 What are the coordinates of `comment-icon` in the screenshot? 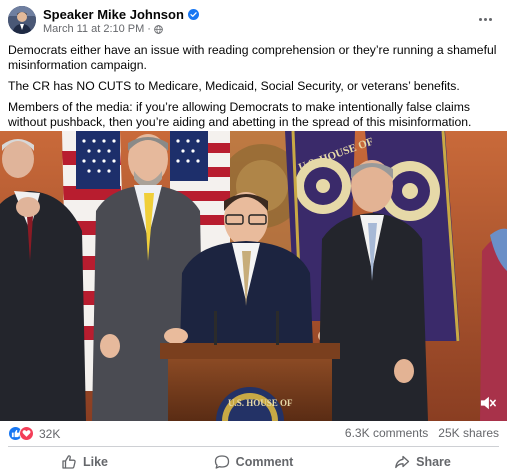 It's located at (221, 462).